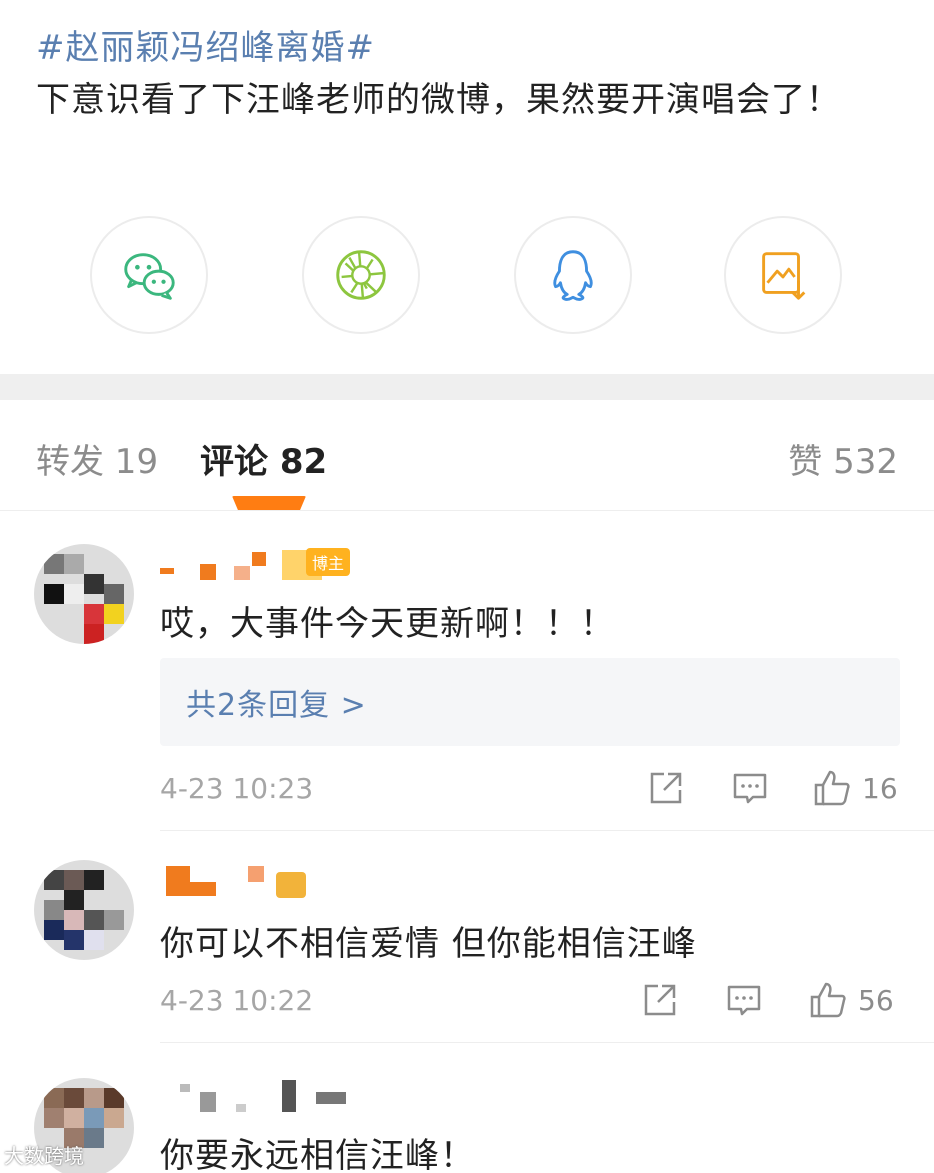 The image size is (934, 1173). I want to click on like-count: 16, so click(880, 788).